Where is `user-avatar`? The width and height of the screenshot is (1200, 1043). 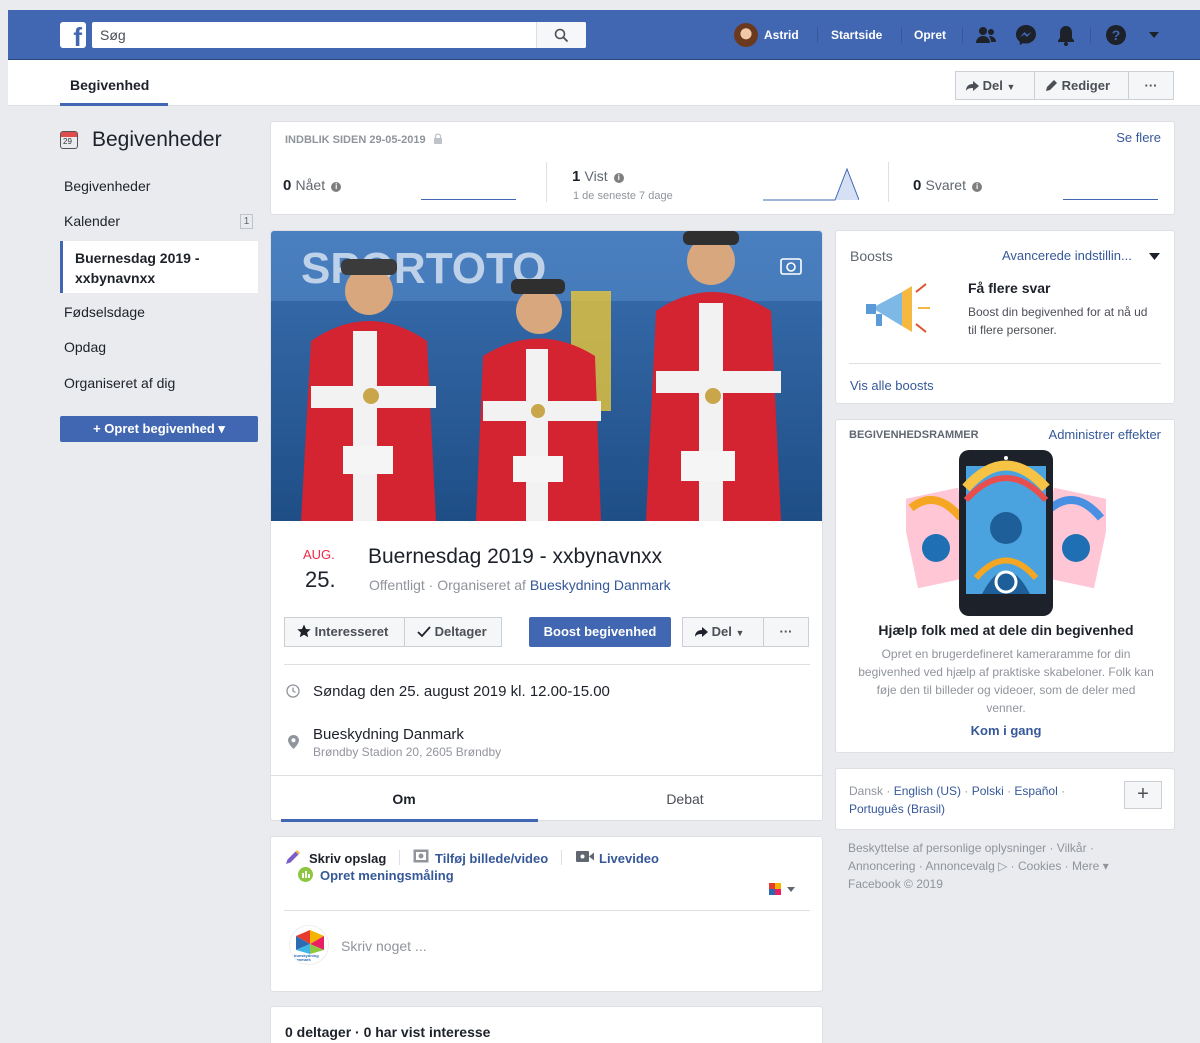 user-avatar is located at coordinates (746, 35).